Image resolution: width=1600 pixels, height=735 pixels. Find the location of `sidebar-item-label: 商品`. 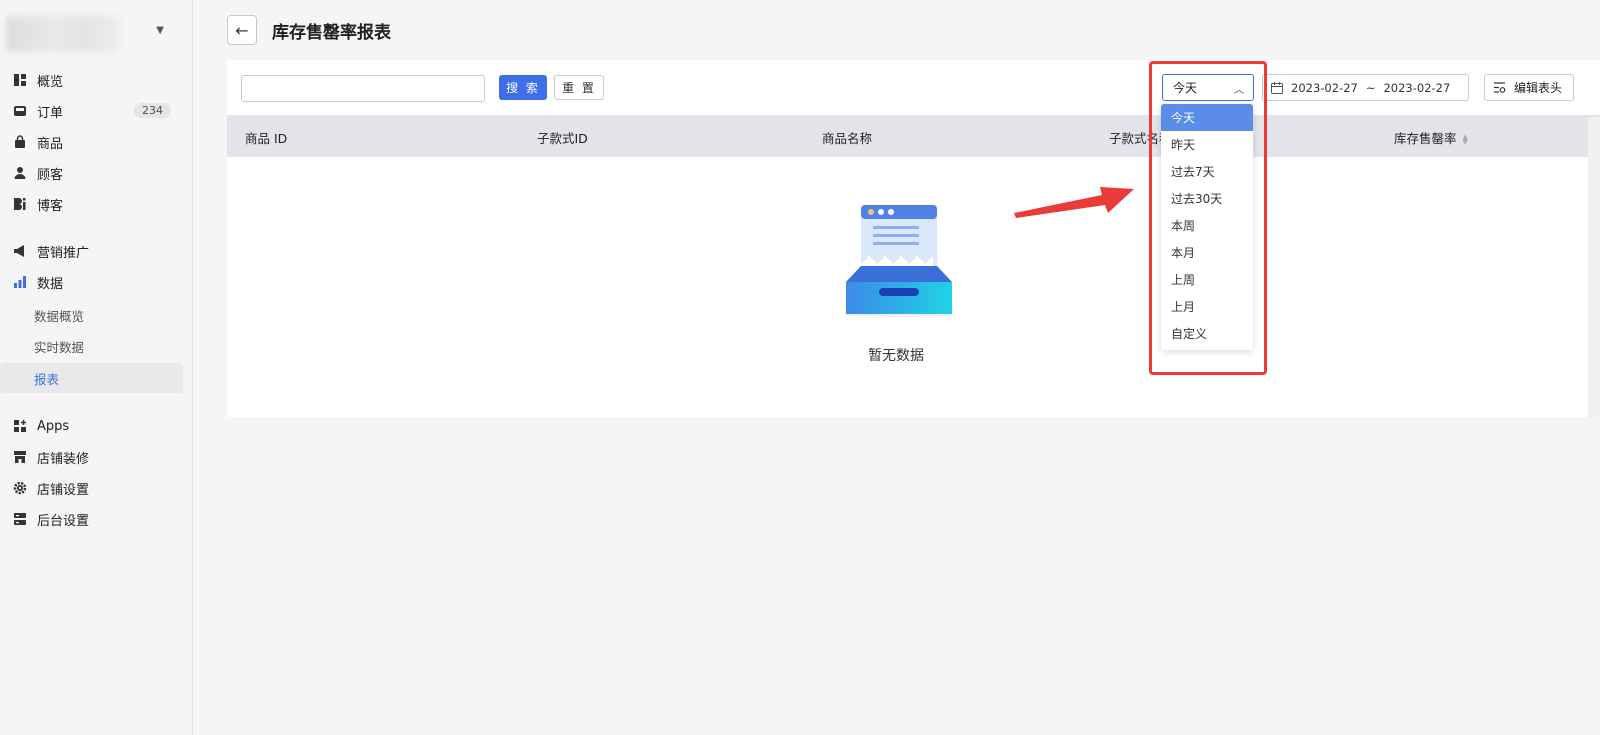

sidebar-item-label: 商品 is located at coordinates (50, 144).